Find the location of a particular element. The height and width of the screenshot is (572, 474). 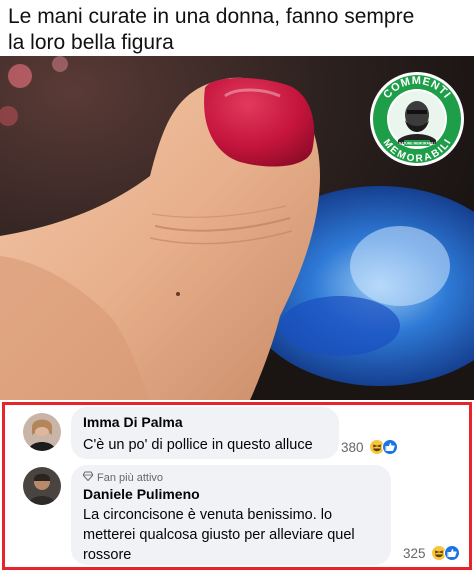

comment-author: Imma Di Palma is located at coordinates (205, 422).